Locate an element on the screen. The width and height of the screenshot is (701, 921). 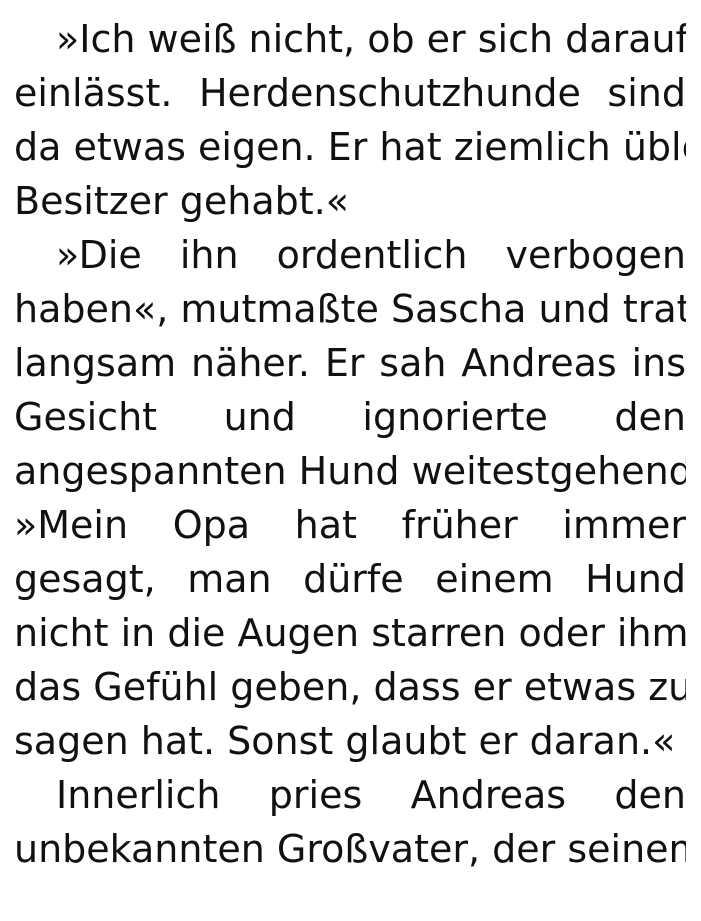
text-line: Innerlich pries Andreas den is located at coordinates (371, 795).